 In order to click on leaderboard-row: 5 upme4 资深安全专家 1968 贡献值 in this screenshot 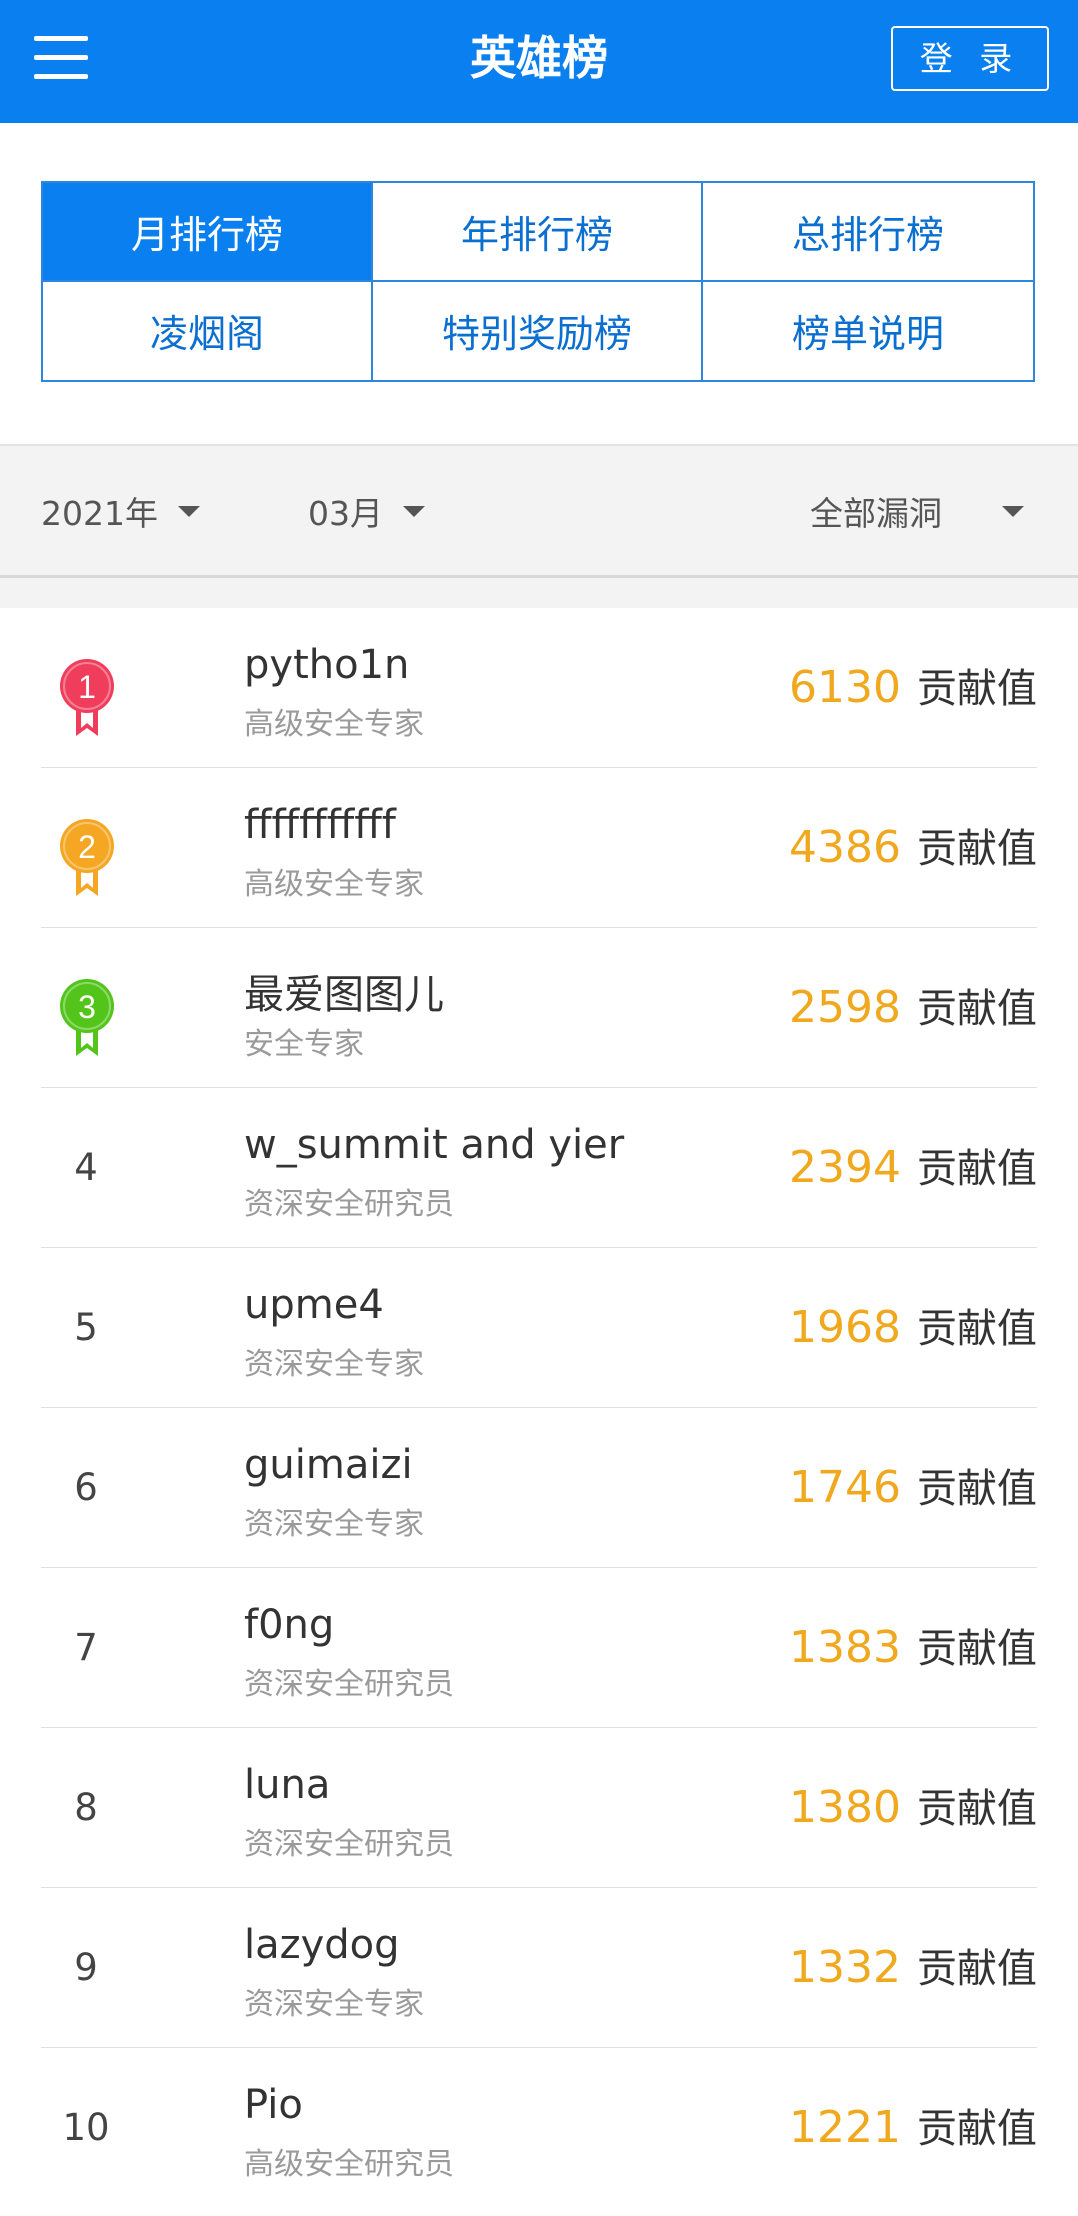, I will do `click(539, 1328)`.